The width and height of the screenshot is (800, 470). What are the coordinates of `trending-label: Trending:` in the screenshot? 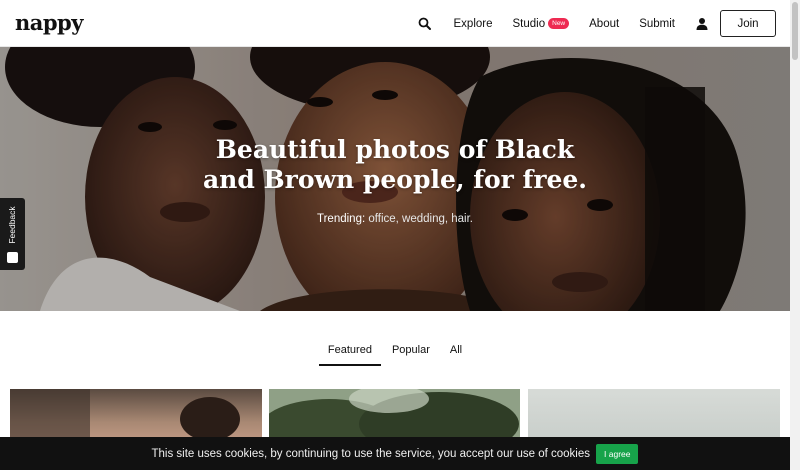 It's located at (341, 219).